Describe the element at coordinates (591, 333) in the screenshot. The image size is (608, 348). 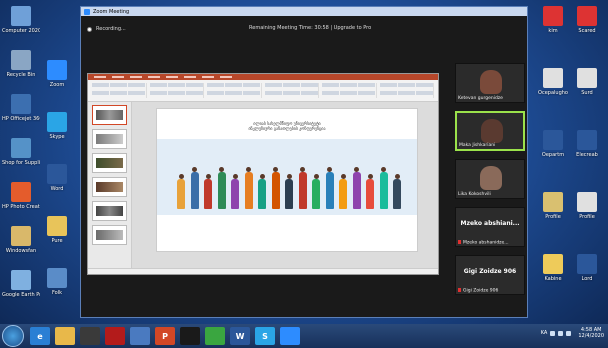
I see `clock: 4:58 AM 12/4/2020` at that location.